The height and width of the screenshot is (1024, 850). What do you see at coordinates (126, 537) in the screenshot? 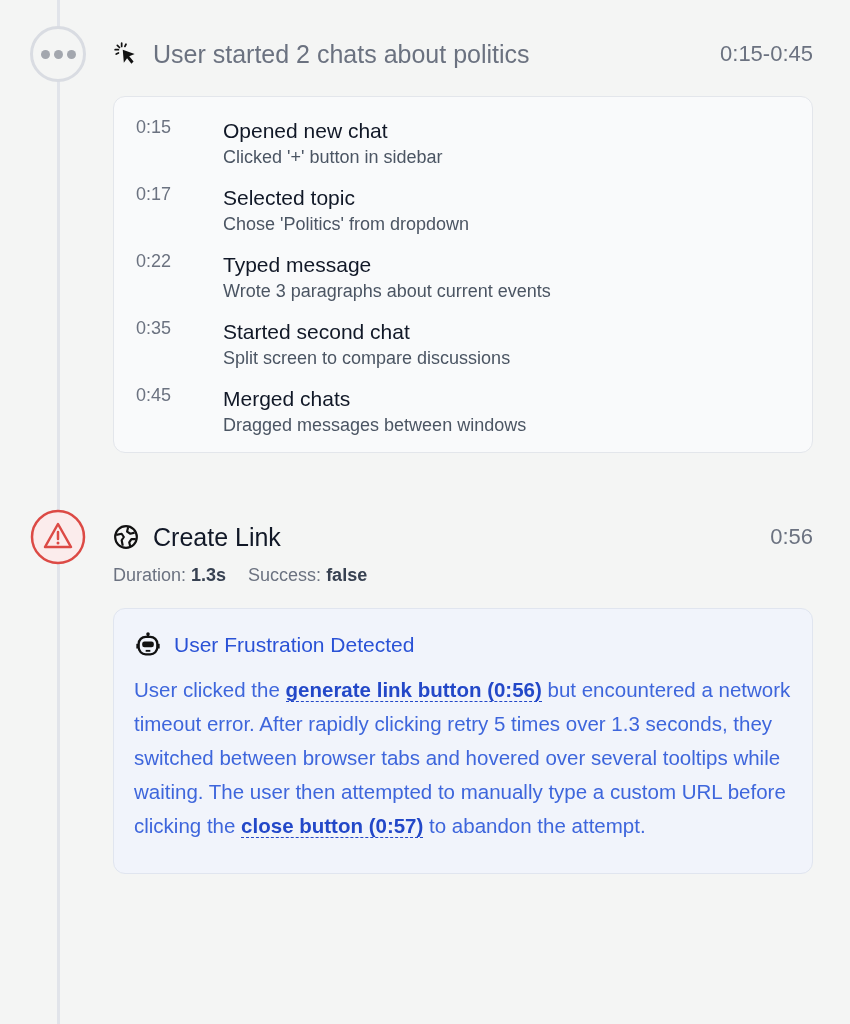
I see `globe-icon` at bounding box center [126, 537].